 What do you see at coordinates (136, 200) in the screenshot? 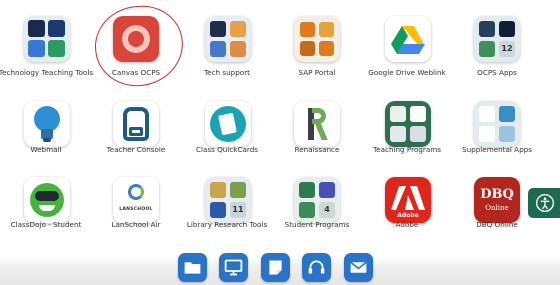
I see `lanschool-icon: LANSCHOOL` at bounding box center [136, 200].